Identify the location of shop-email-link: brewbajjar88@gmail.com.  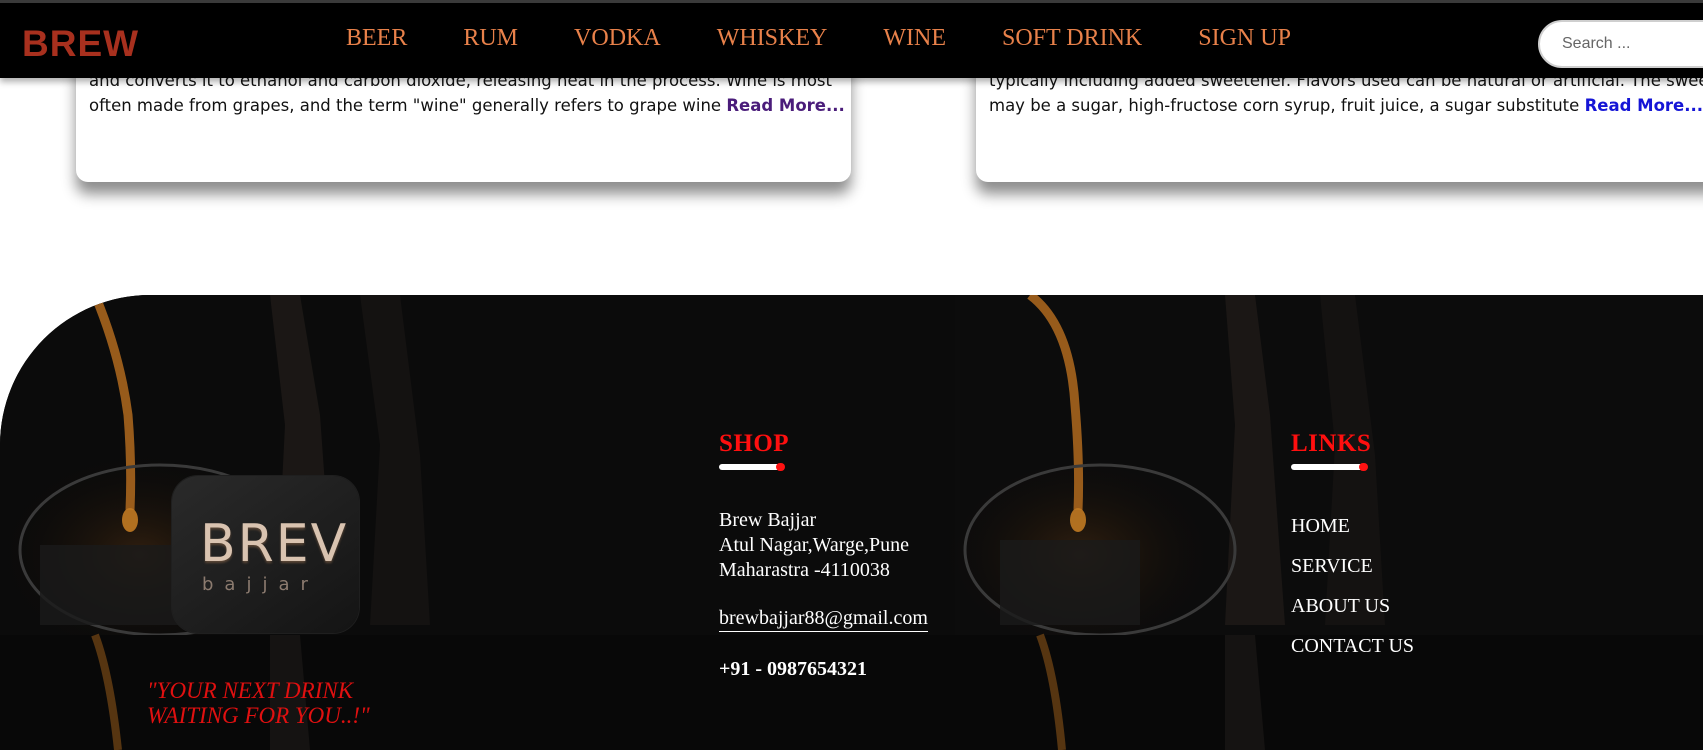
(823, 619).